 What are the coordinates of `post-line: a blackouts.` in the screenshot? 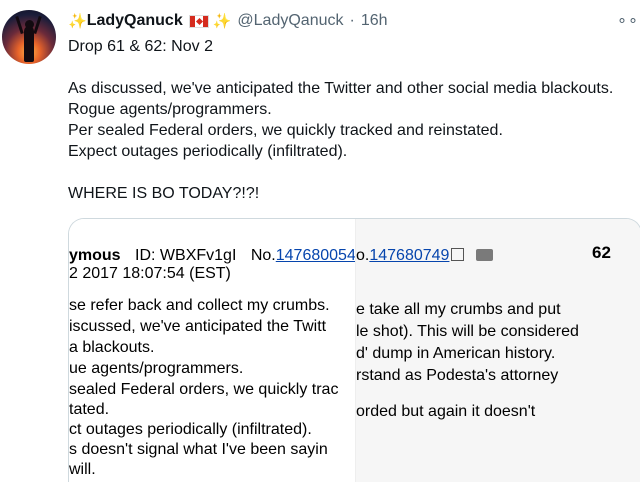 It's located at (112, 347).